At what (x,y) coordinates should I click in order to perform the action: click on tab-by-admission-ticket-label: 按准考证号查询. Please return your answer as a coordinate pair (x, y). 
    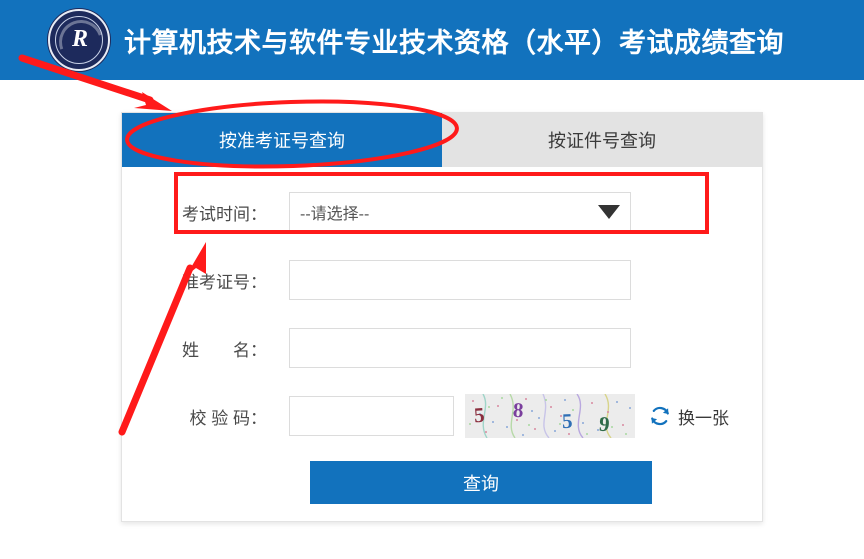
    Looking at the image, I should click on (282, 141).